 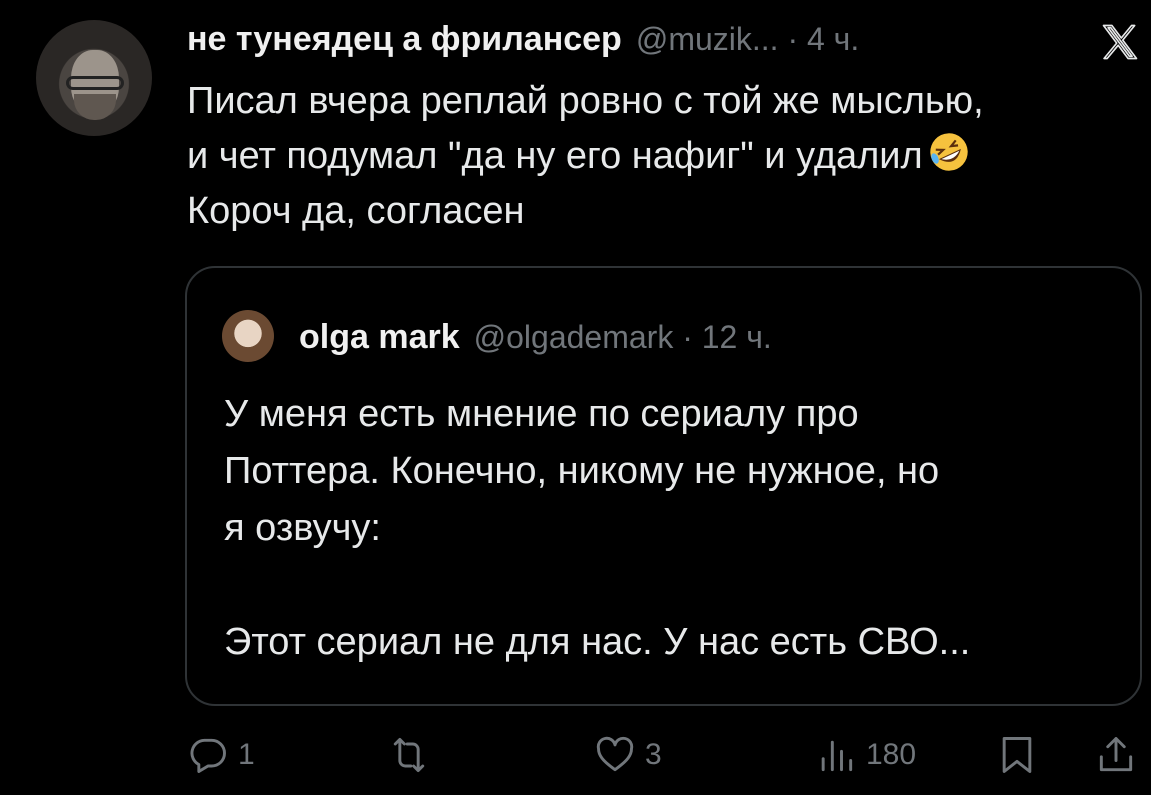 I want to click on like-icon, so click(x=615, y=754).